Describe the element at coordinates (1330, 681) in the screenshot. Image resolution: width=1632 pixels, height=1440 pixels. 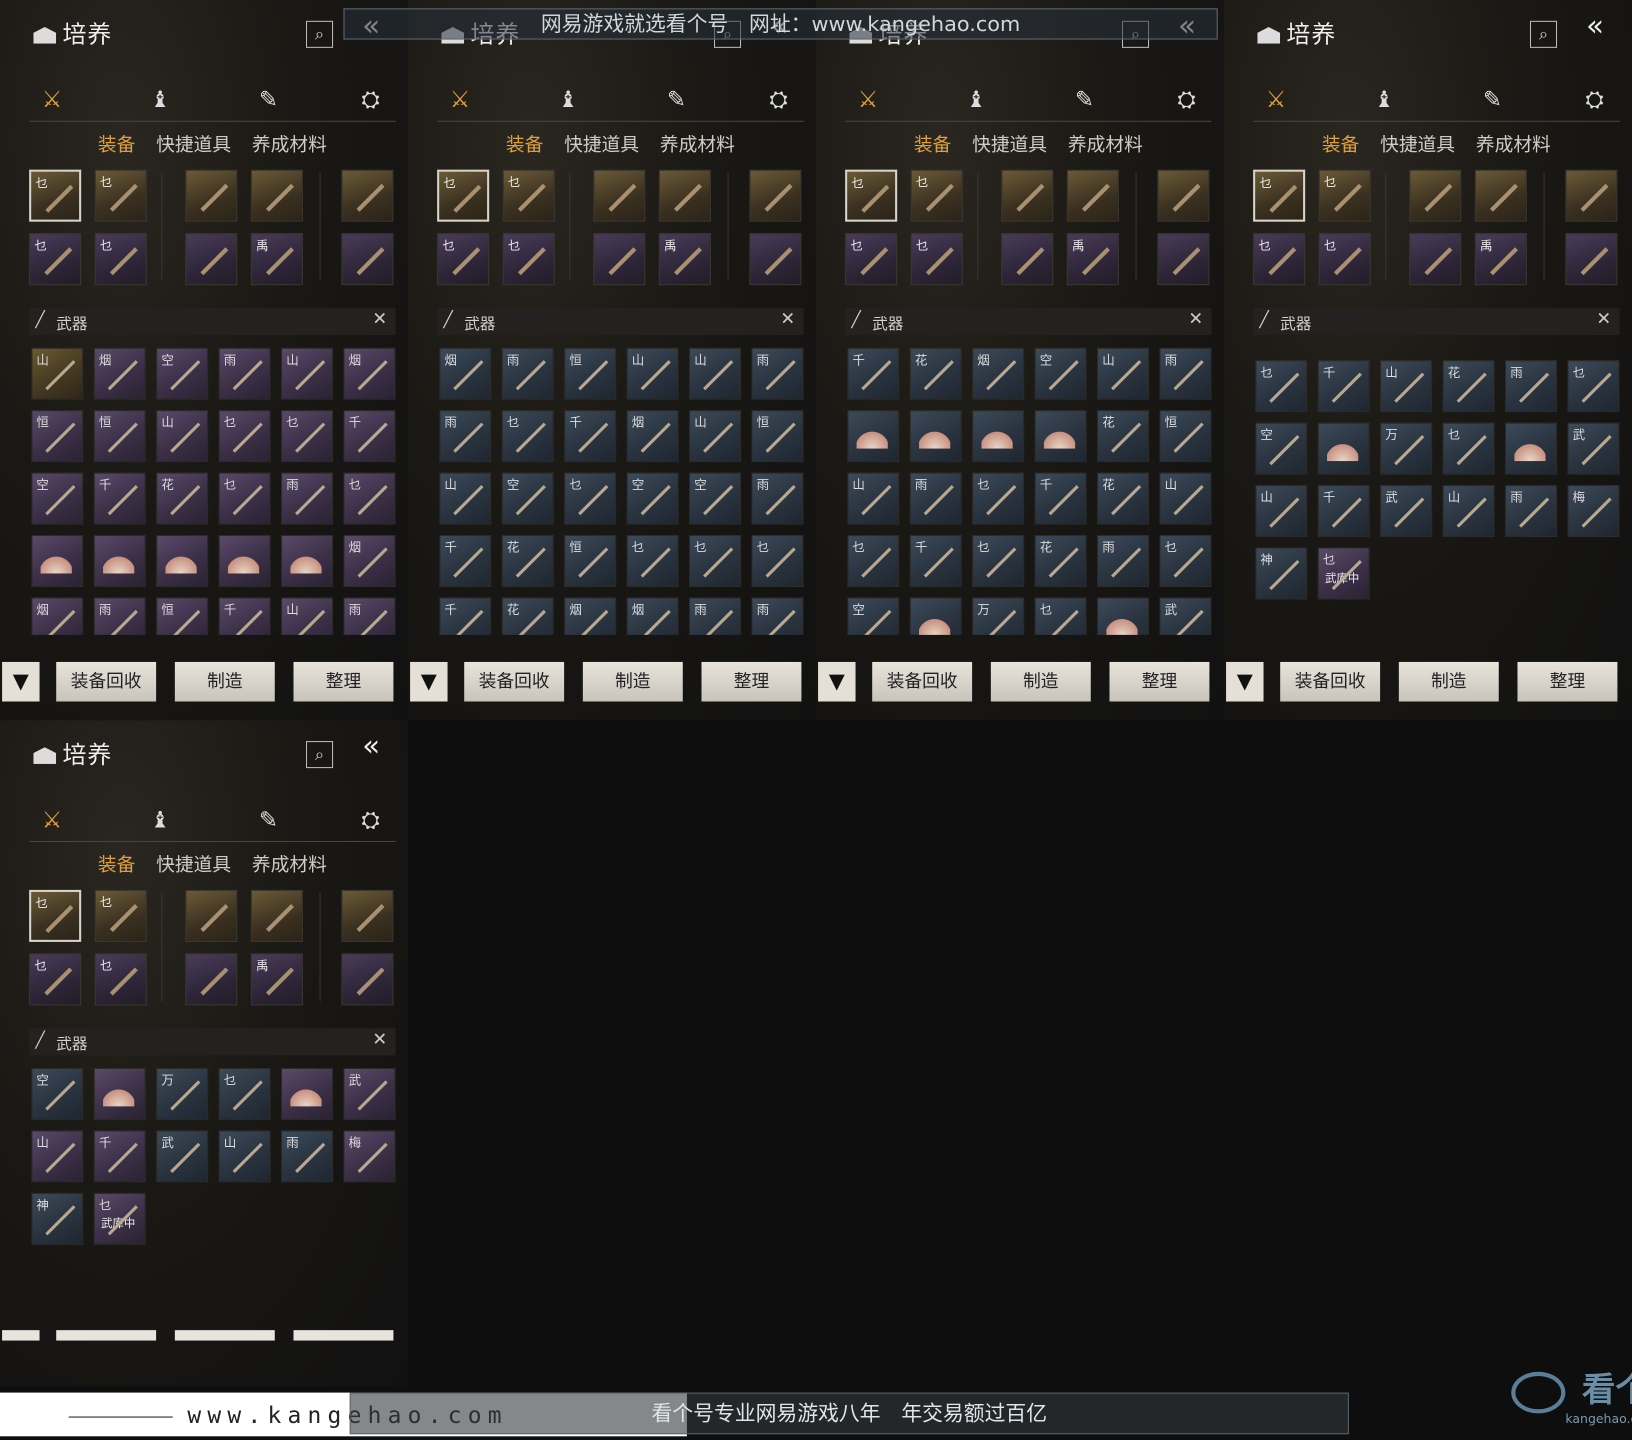
I see `action-button-0: 装备回收` at that location.